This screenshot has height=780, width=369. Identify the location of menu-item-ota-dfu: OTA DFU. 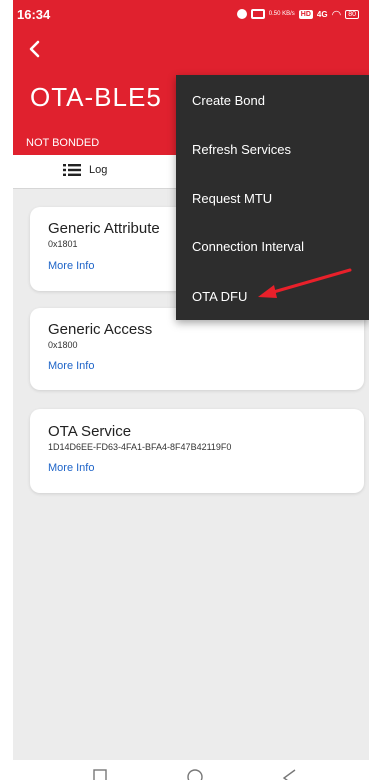
(219, 296).